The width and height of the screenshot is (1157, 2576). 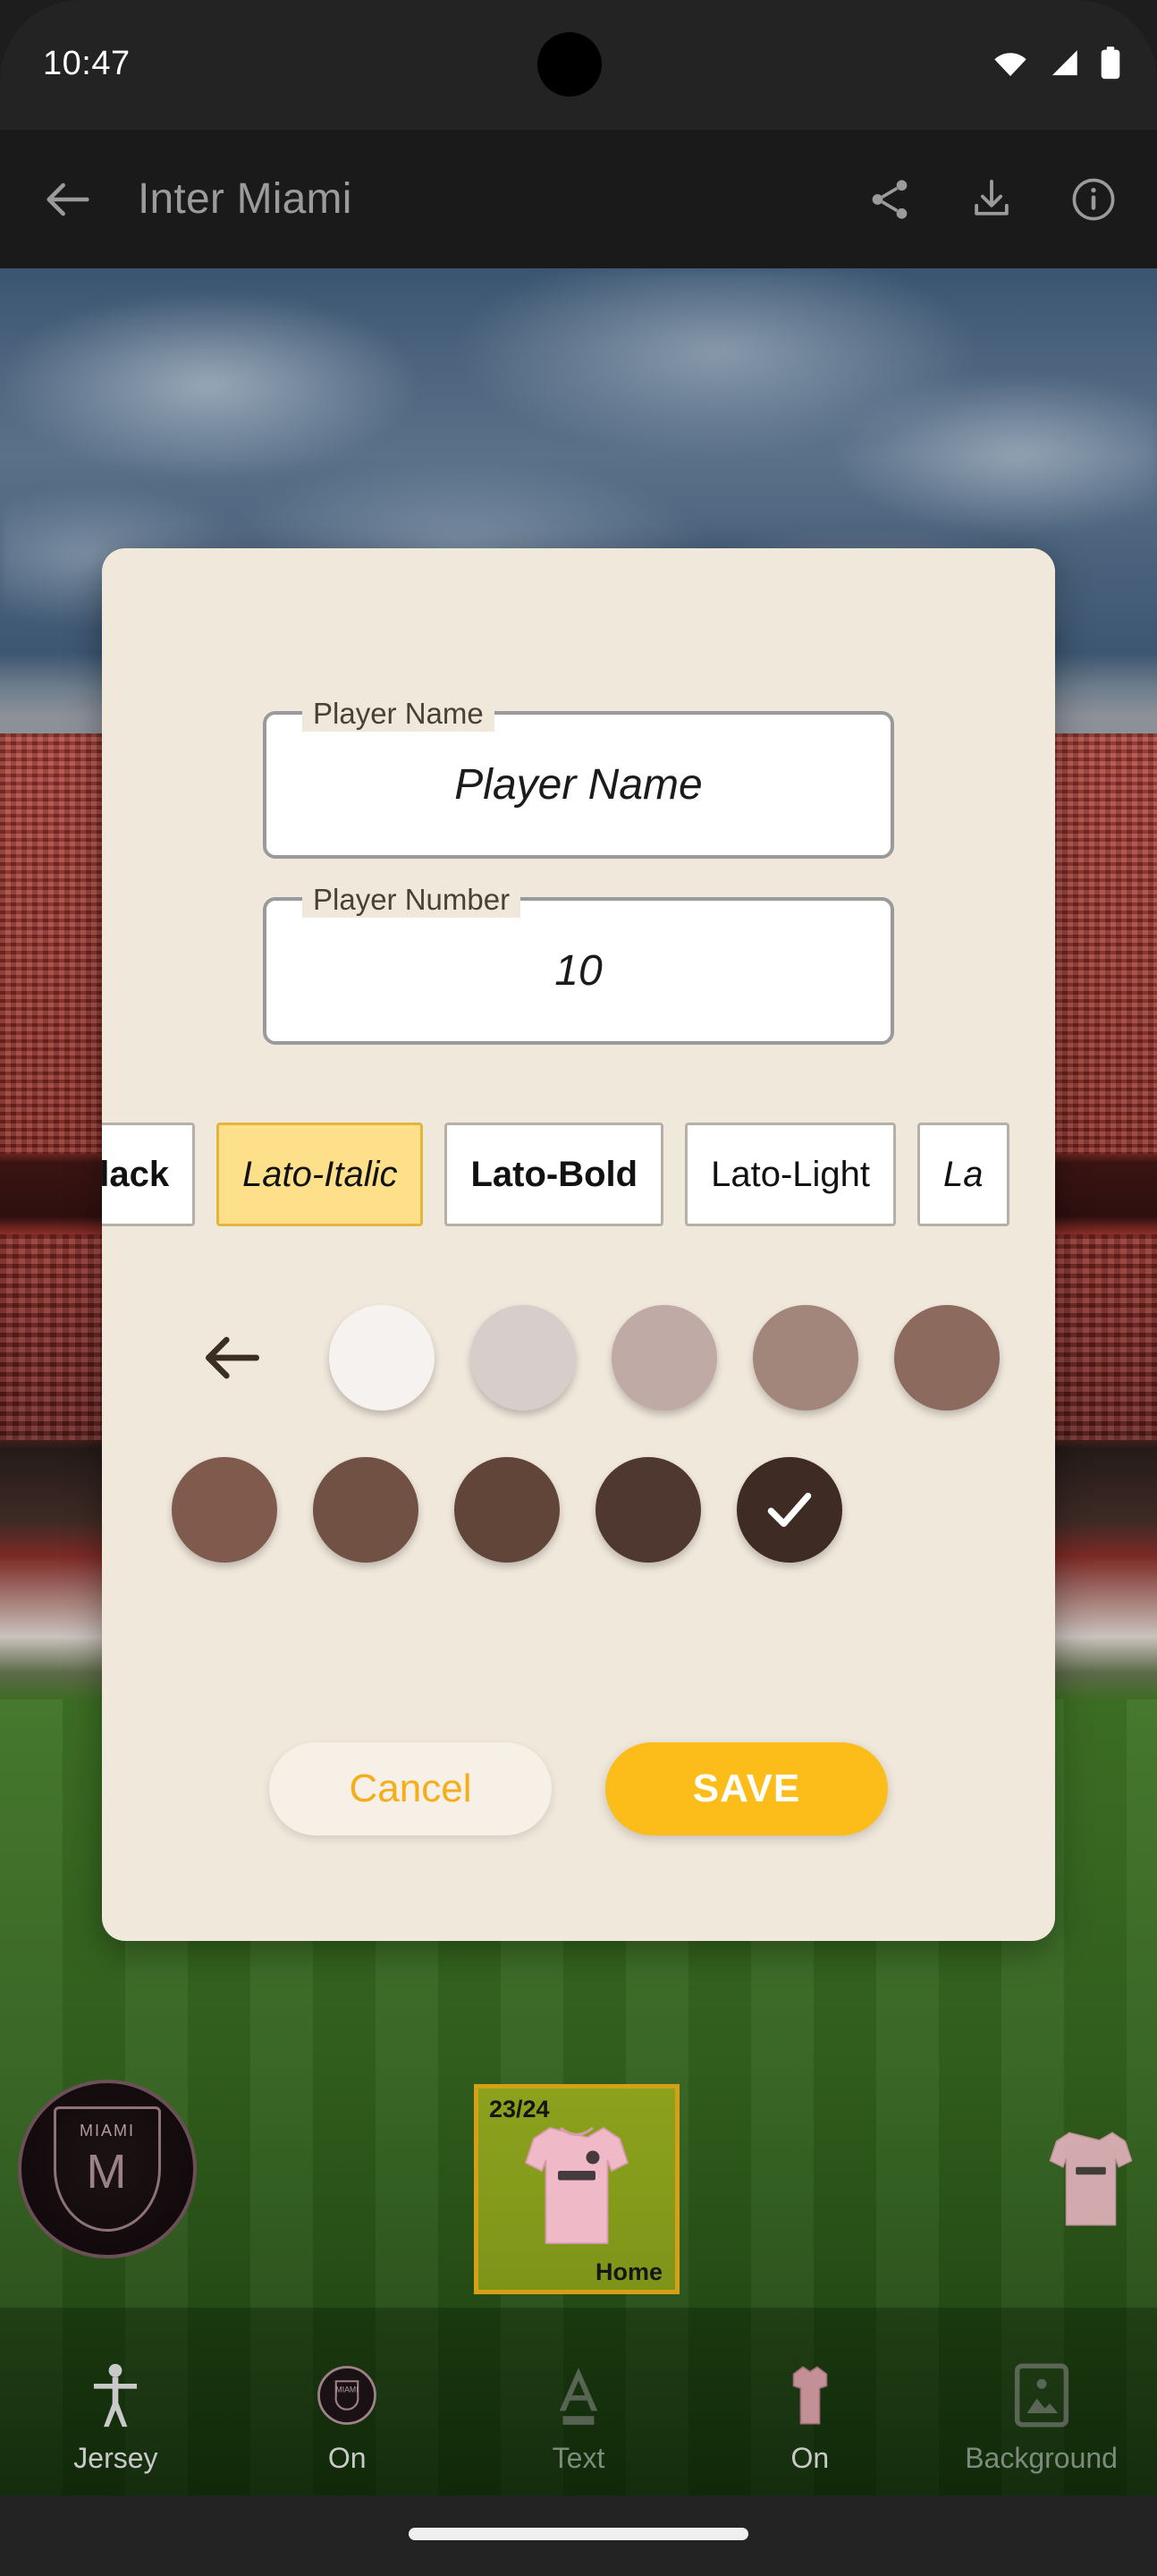 I want to click on person-icon, so click(x=115, y=2395).